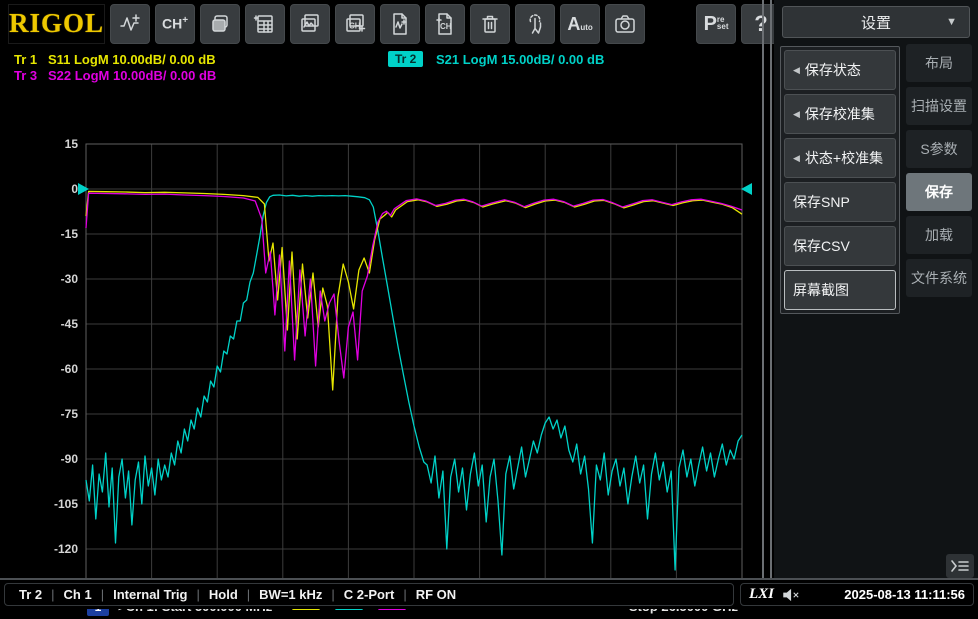 The image size is (978, 619). I want to click on file-channel-icon: CH, so click(444, 23).